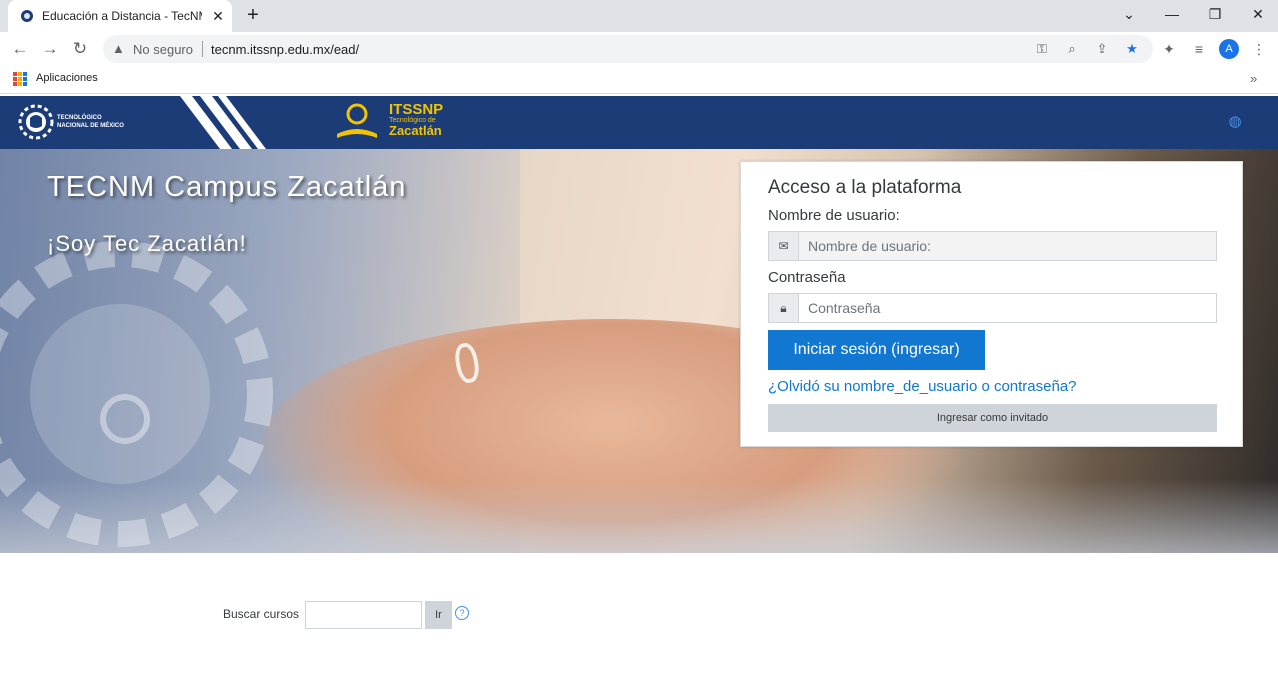 This screenshot has height=676, width=1278. What do you see at coordinates (1258, 14) in the screenshot?
I see `close-window-icon: ✕` at bounding box center [1258, 14].